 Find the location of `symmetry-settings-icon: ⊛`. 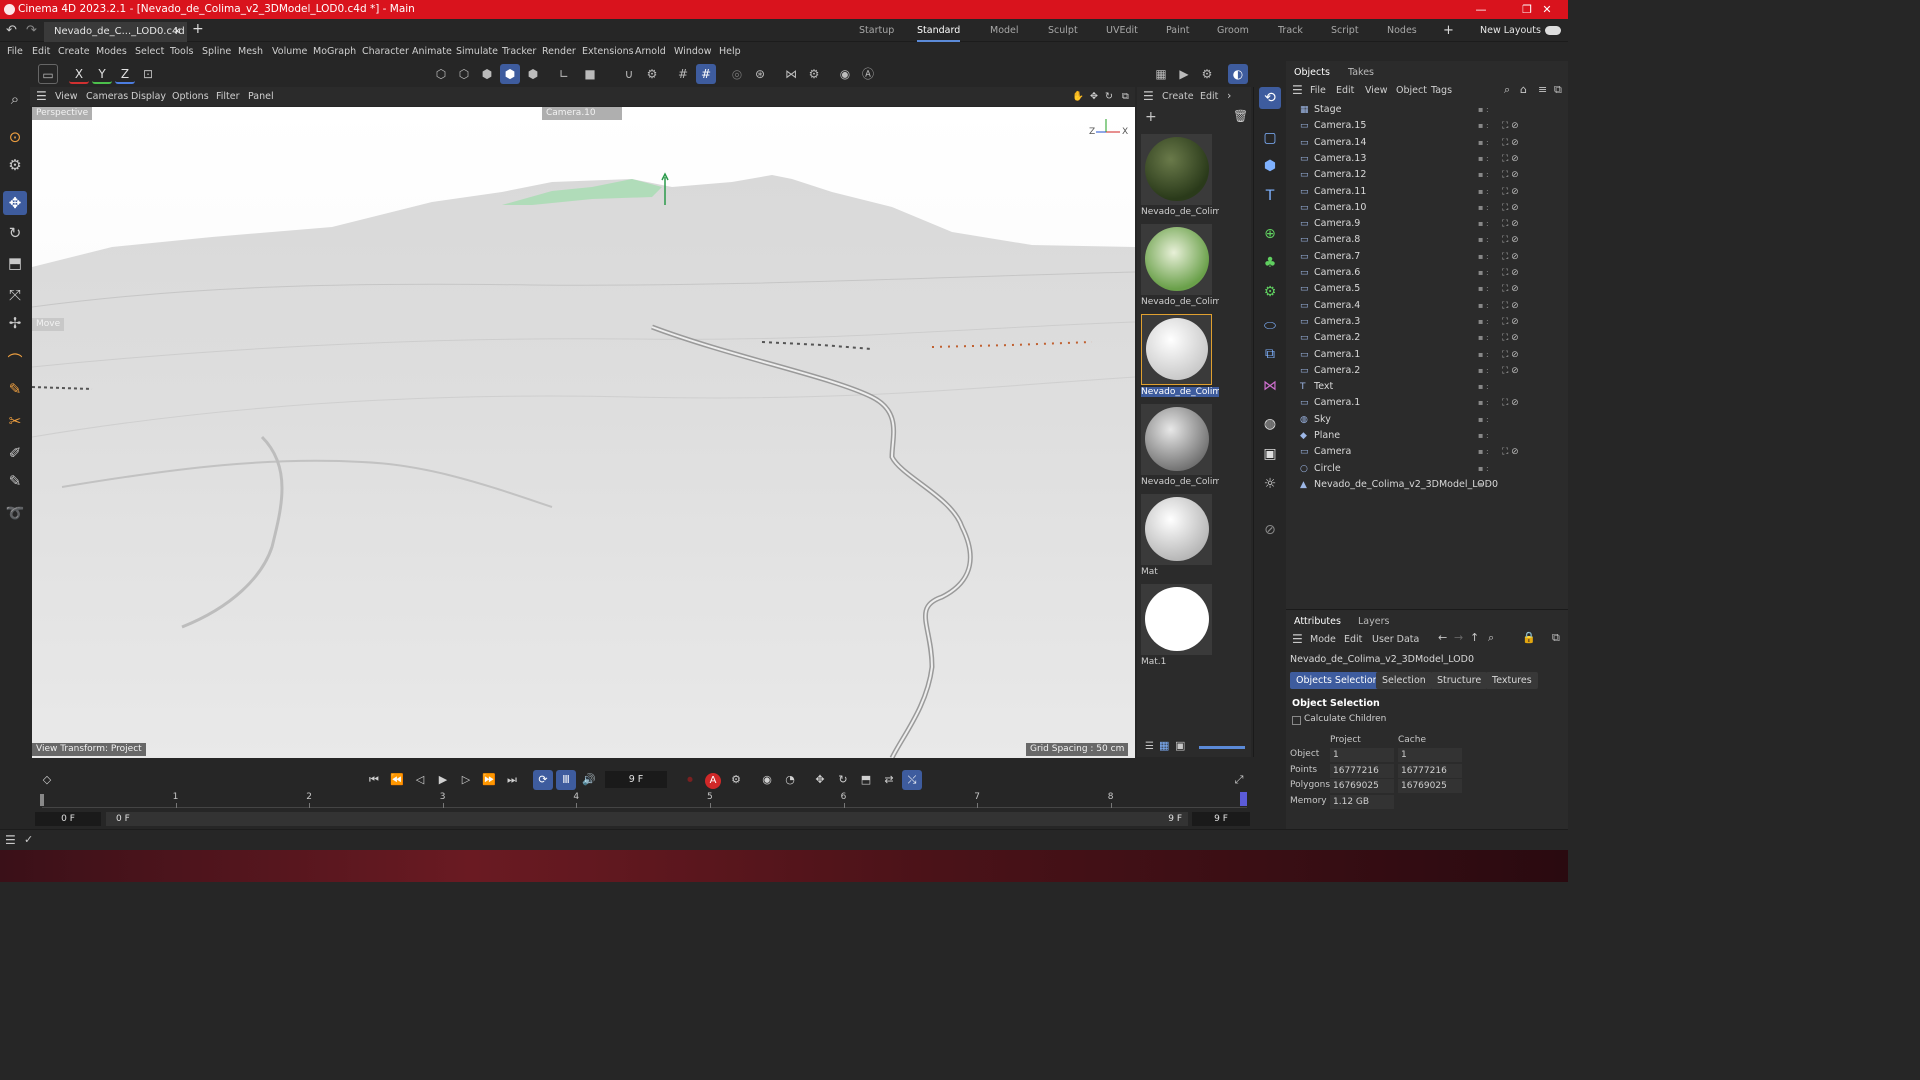

symmetry-settings-icon: ⊛ is located at coordinates (760, 74).